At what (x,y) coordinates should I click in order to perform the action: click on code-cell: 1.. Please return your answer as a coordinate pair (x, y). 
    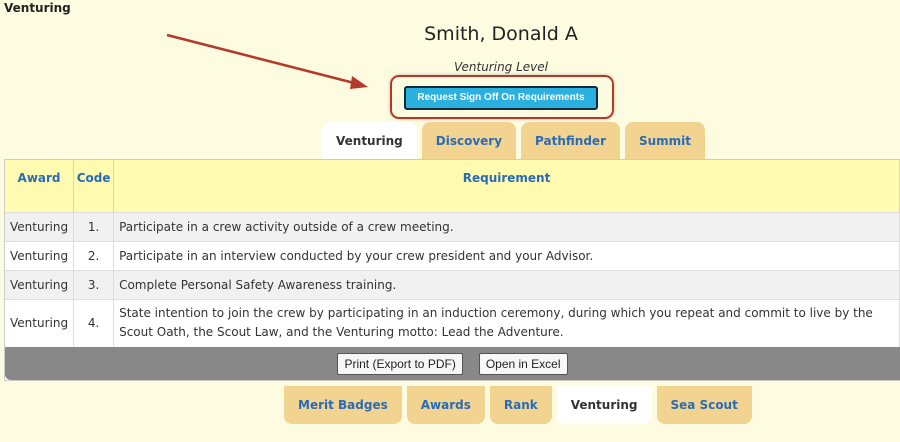
    Looking at the image, I should click on (94, 226).